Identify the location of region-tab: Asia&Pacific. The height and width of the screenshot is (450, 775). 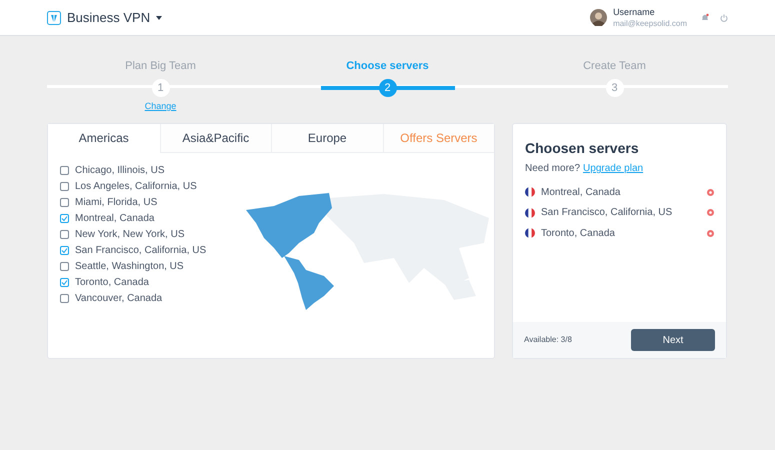
(215, 138).